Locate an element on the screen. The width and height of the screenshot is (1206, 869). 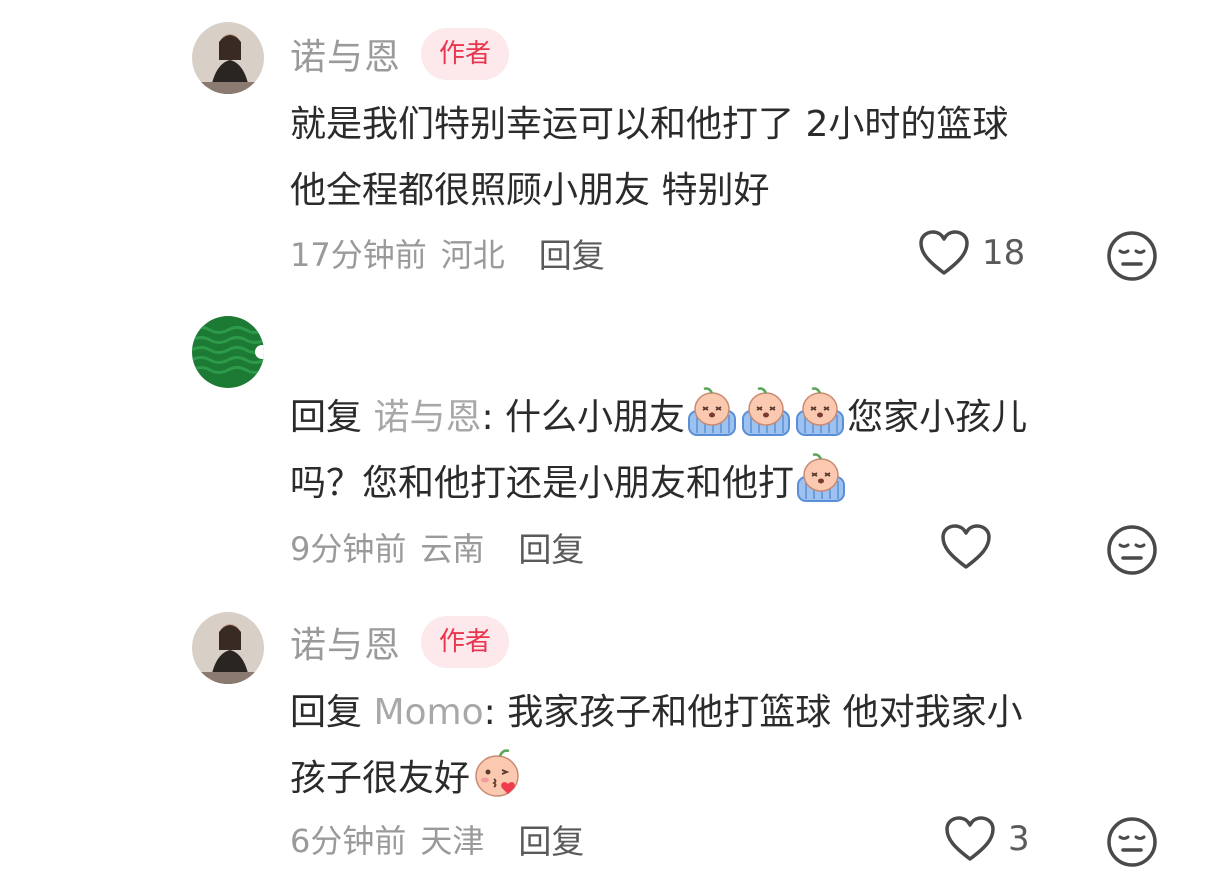
comment-line: 回复 诺与恩: 什么小朋友 您家小孩儿 is located at coordinates (720, 418).